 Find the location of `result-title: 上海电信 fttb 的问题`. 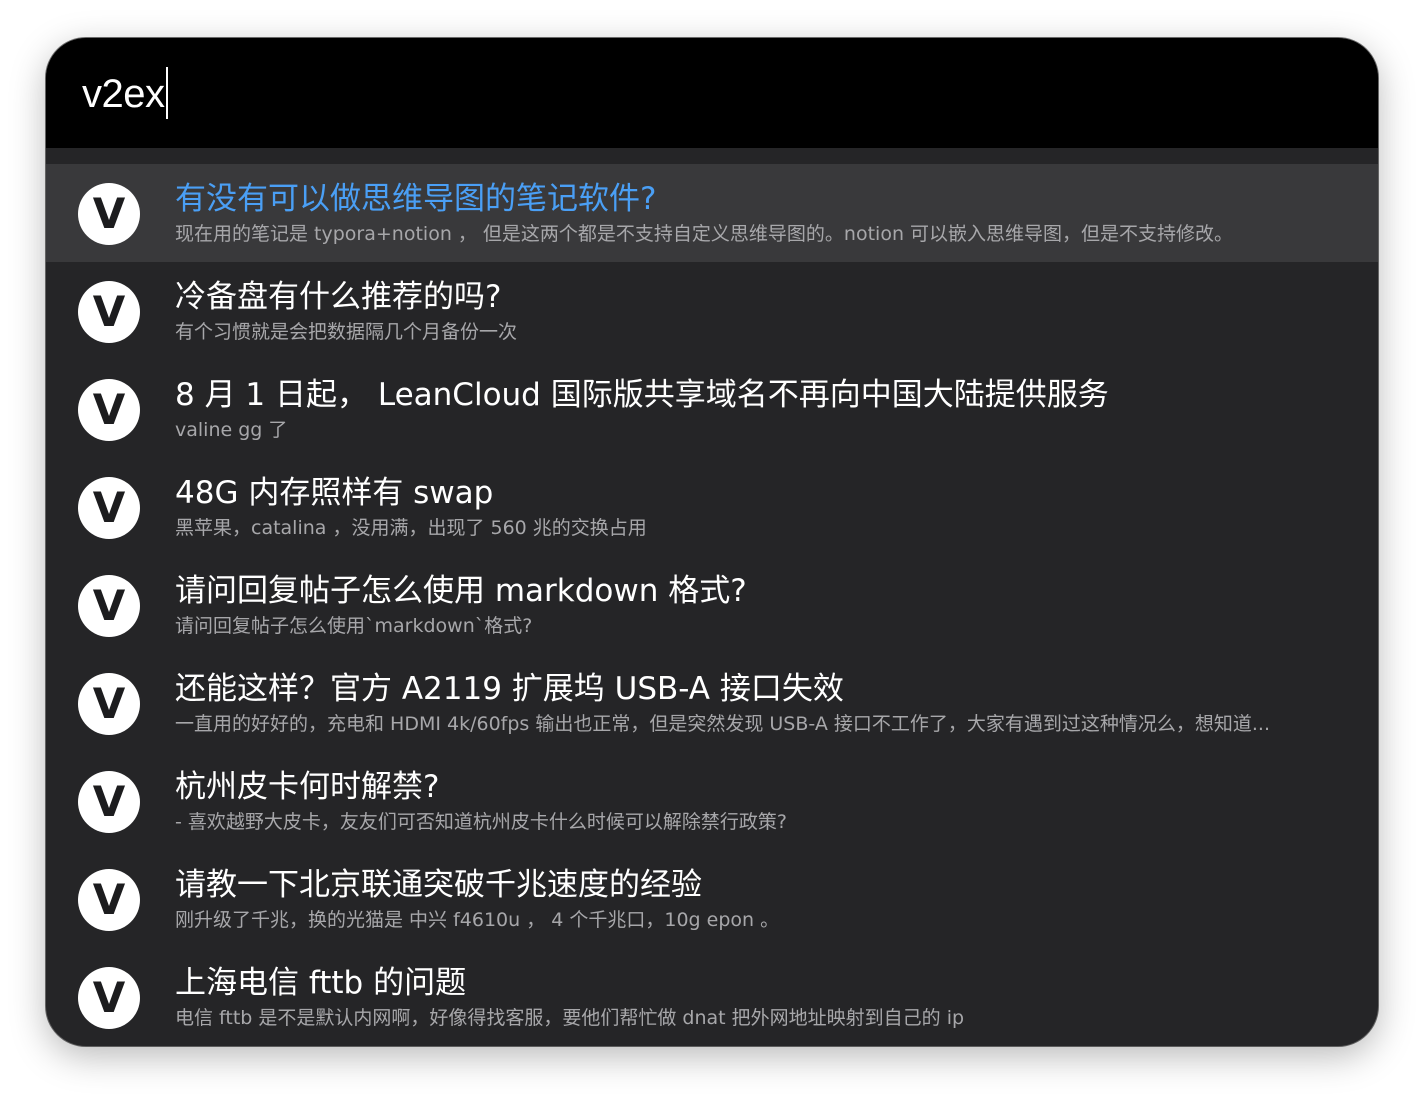

result-title: 上海电信 fttb 的问题 is located at coordinates (321, 983).